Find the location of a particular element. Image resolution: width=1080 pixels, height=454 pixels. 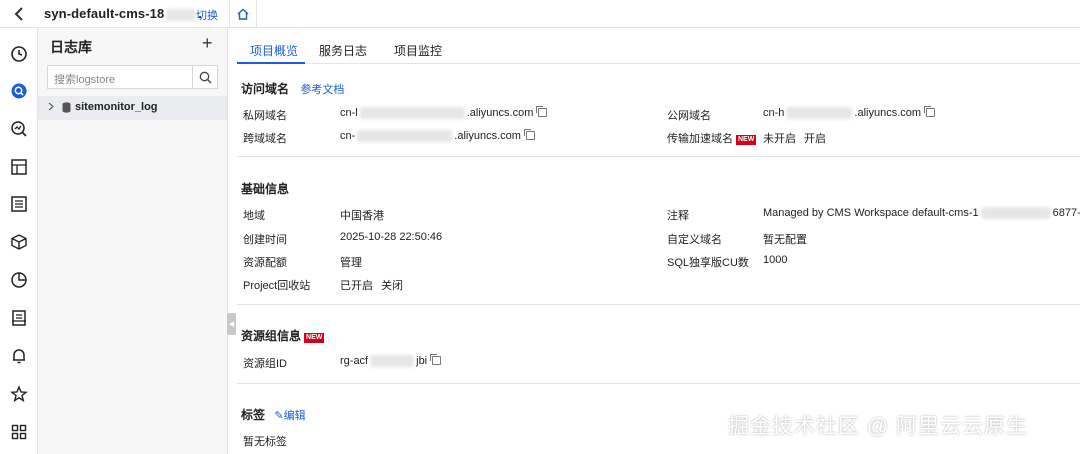

domain-section-heading: 访问域名 is located at coordinates (265, 89).